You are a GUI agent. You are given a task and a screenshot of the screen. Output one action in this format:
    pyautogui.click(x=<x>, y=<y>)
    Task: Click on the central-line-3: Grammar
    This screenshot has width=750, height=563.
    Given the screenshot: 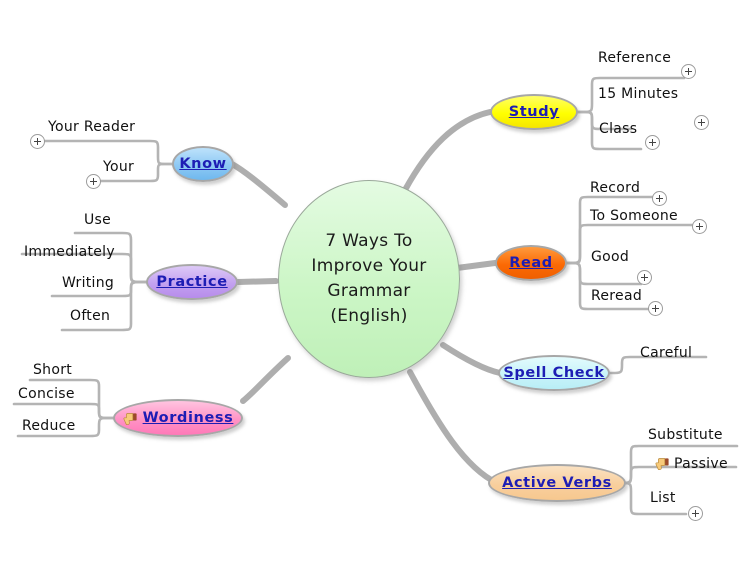 What is the action you would take?
    pyautogui.click(x=369, y=291)
    